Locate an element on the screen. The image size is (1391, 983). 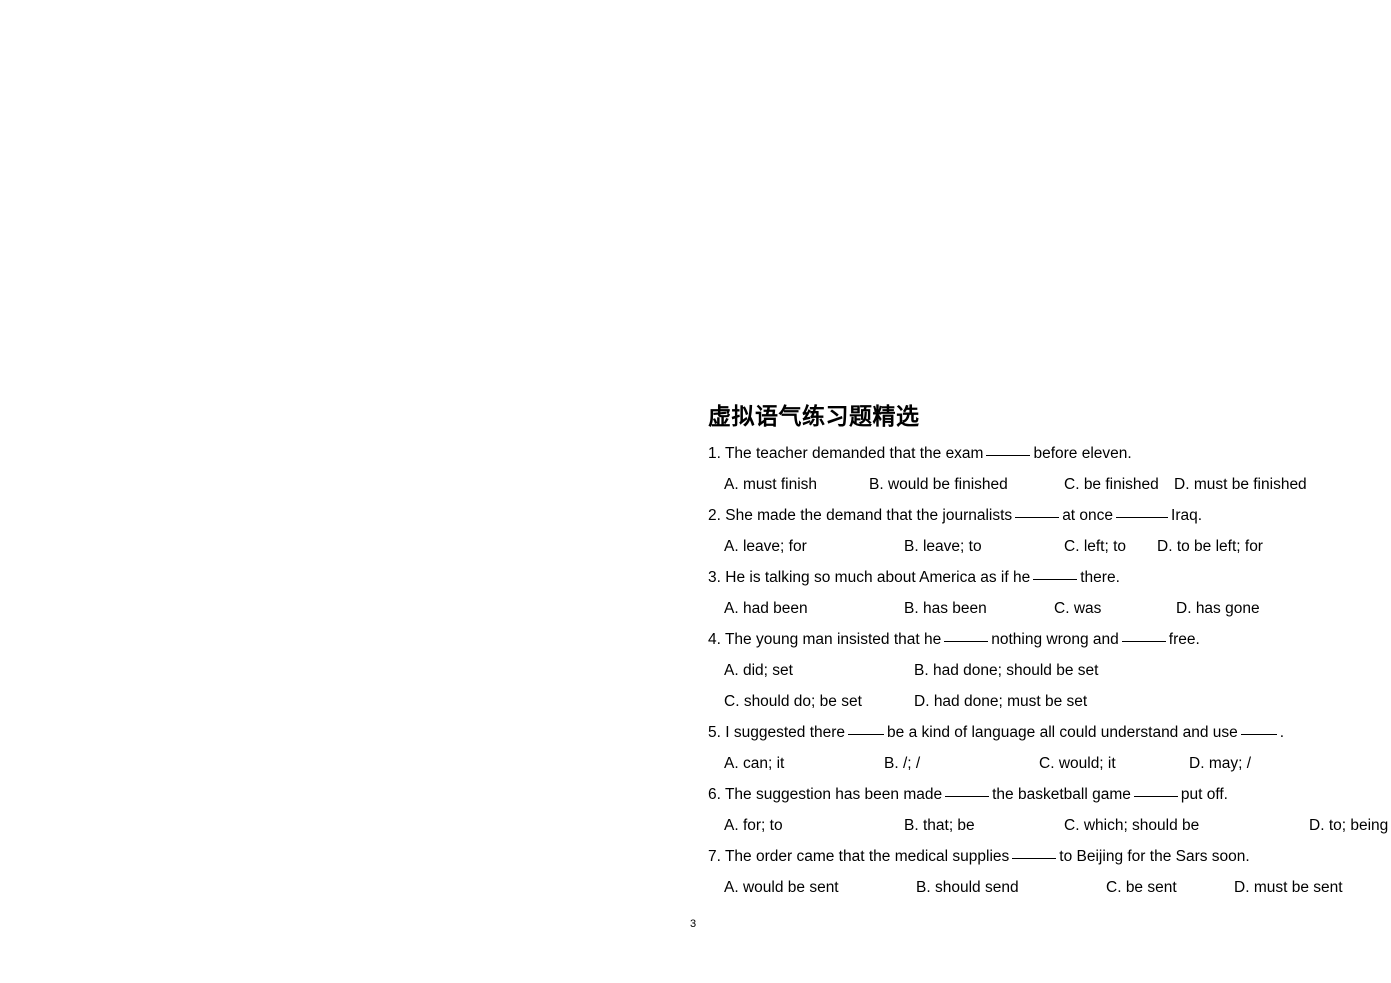
answer-option: D. to; being is located at coordinates (1350, 825).